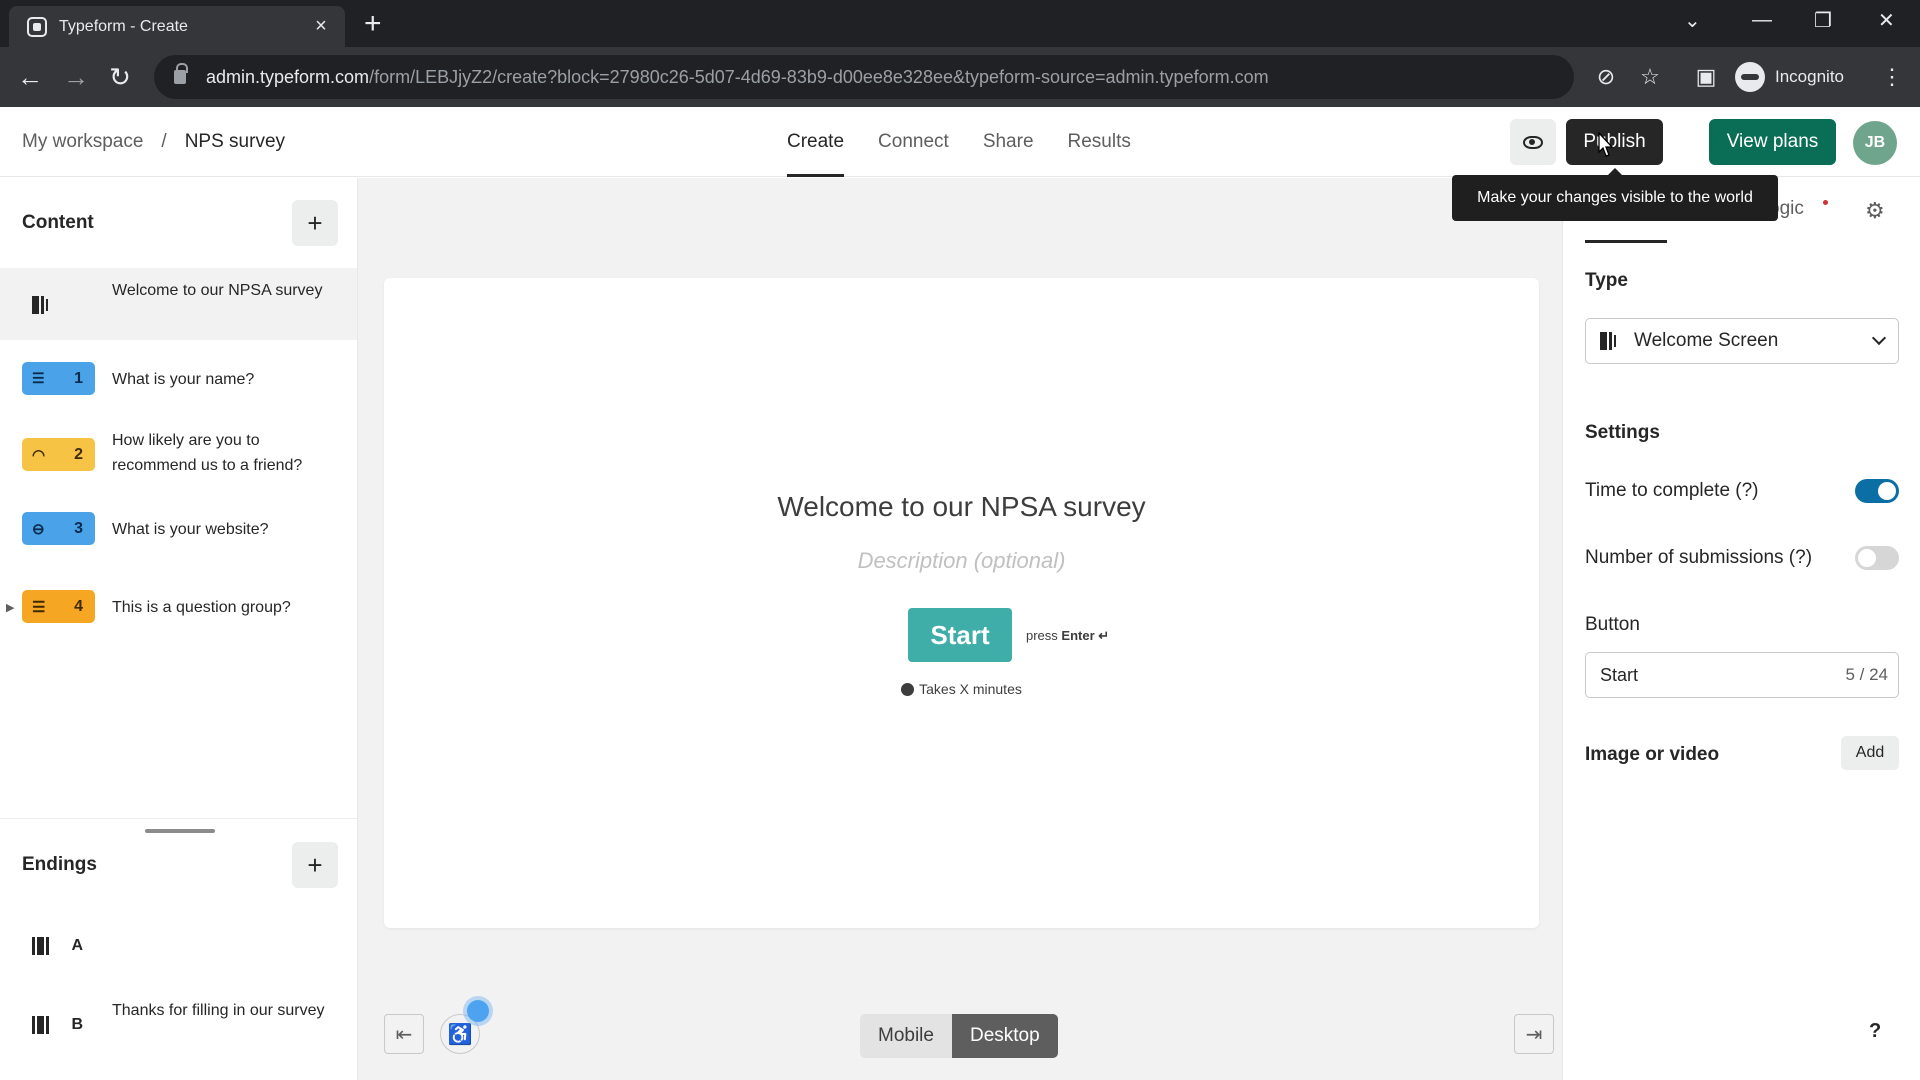 The width and height of the screenshot is (1920, 1080). I want to click on list-item-text: This is a question group?, so click(201, 607).